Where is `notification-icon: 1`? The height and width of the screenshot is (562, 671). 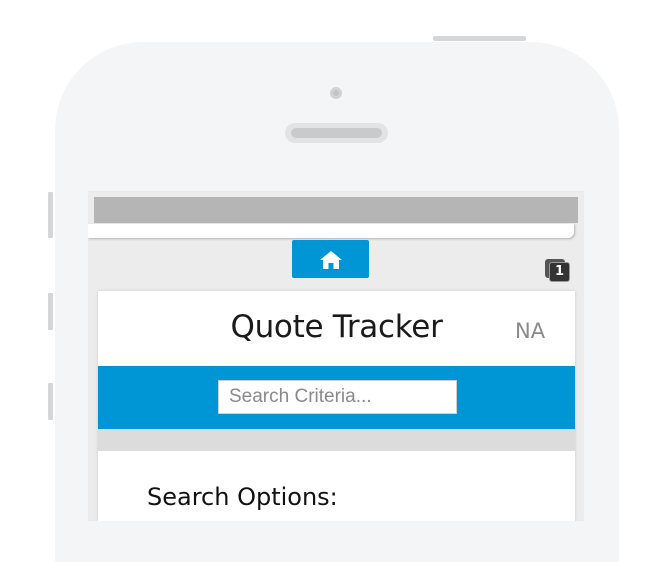 notification-icon: 1 is located at coordinates (558, 270).